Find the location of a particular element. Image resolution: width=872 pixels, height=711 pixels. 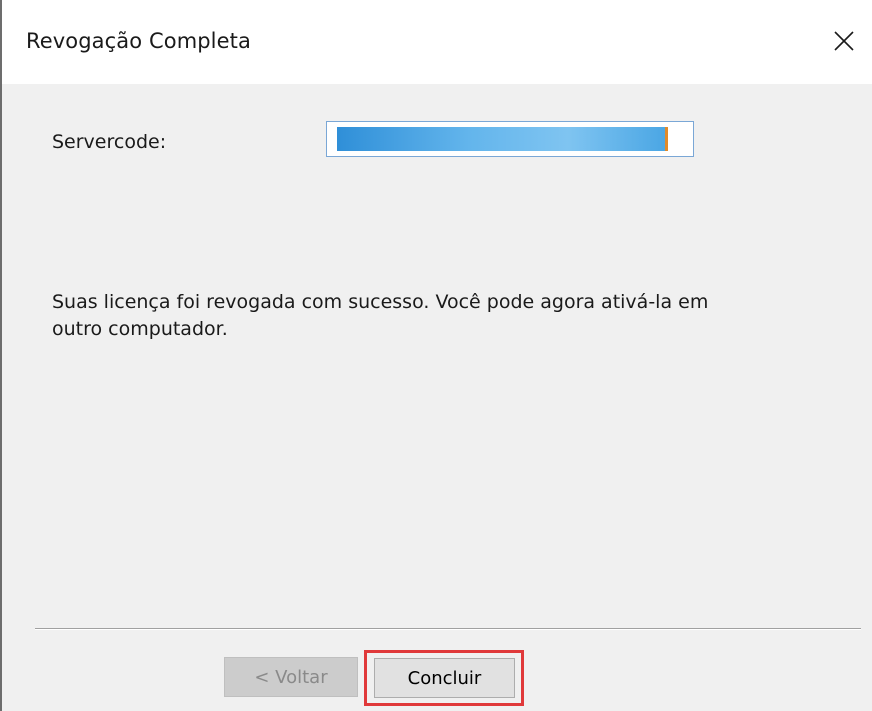

close-button is located at coordinates (844, 41).